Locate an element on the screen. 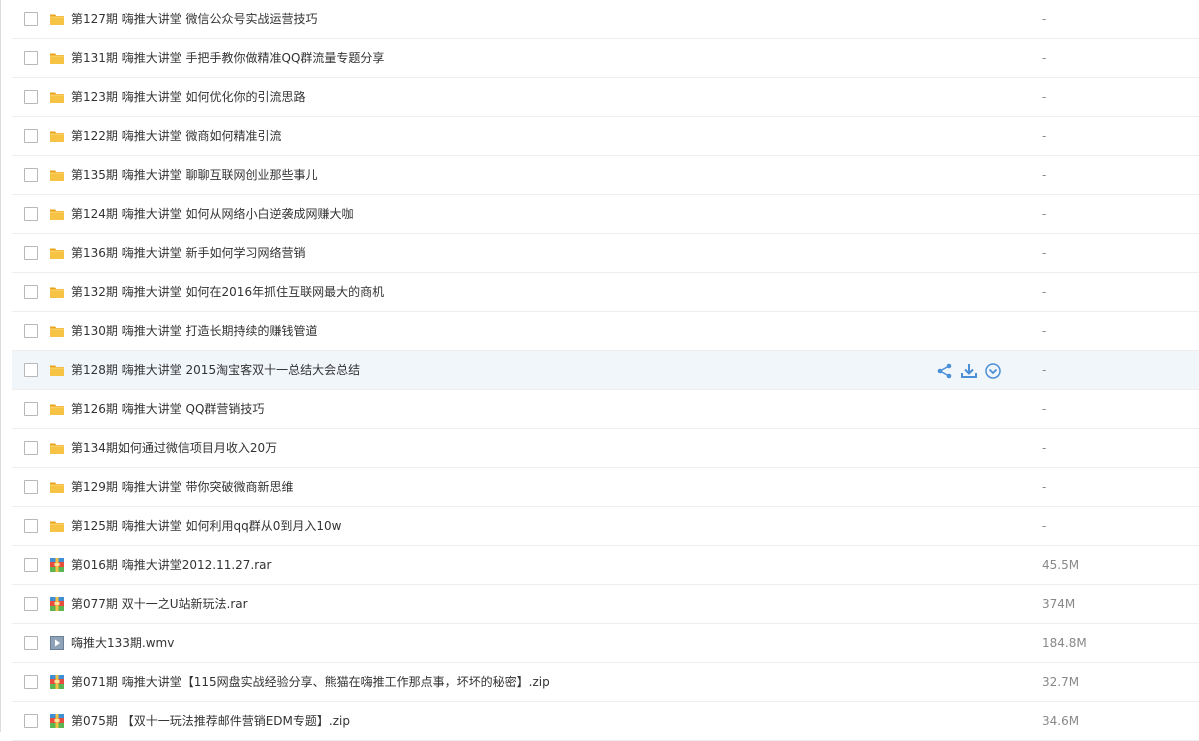  folder-row: 第131期 嗨推大讲堂 手把手教你做精准QQ群流量专题分享 - is located at coordinates (605, 58).